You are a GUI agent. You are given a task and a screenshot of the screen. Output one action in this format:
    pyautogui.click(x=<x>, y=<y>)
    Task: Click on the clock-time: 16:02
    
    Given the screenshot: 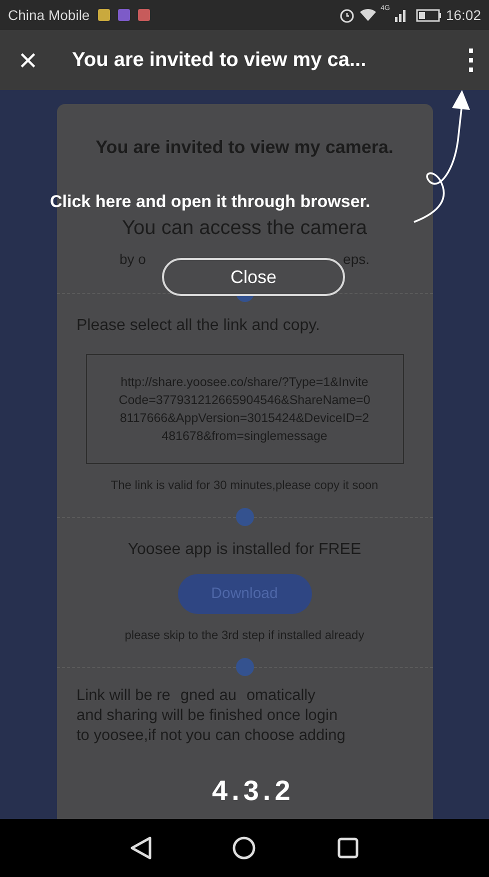 What is the action you would take?
    pyautogui.click(x=463, y=15)
    